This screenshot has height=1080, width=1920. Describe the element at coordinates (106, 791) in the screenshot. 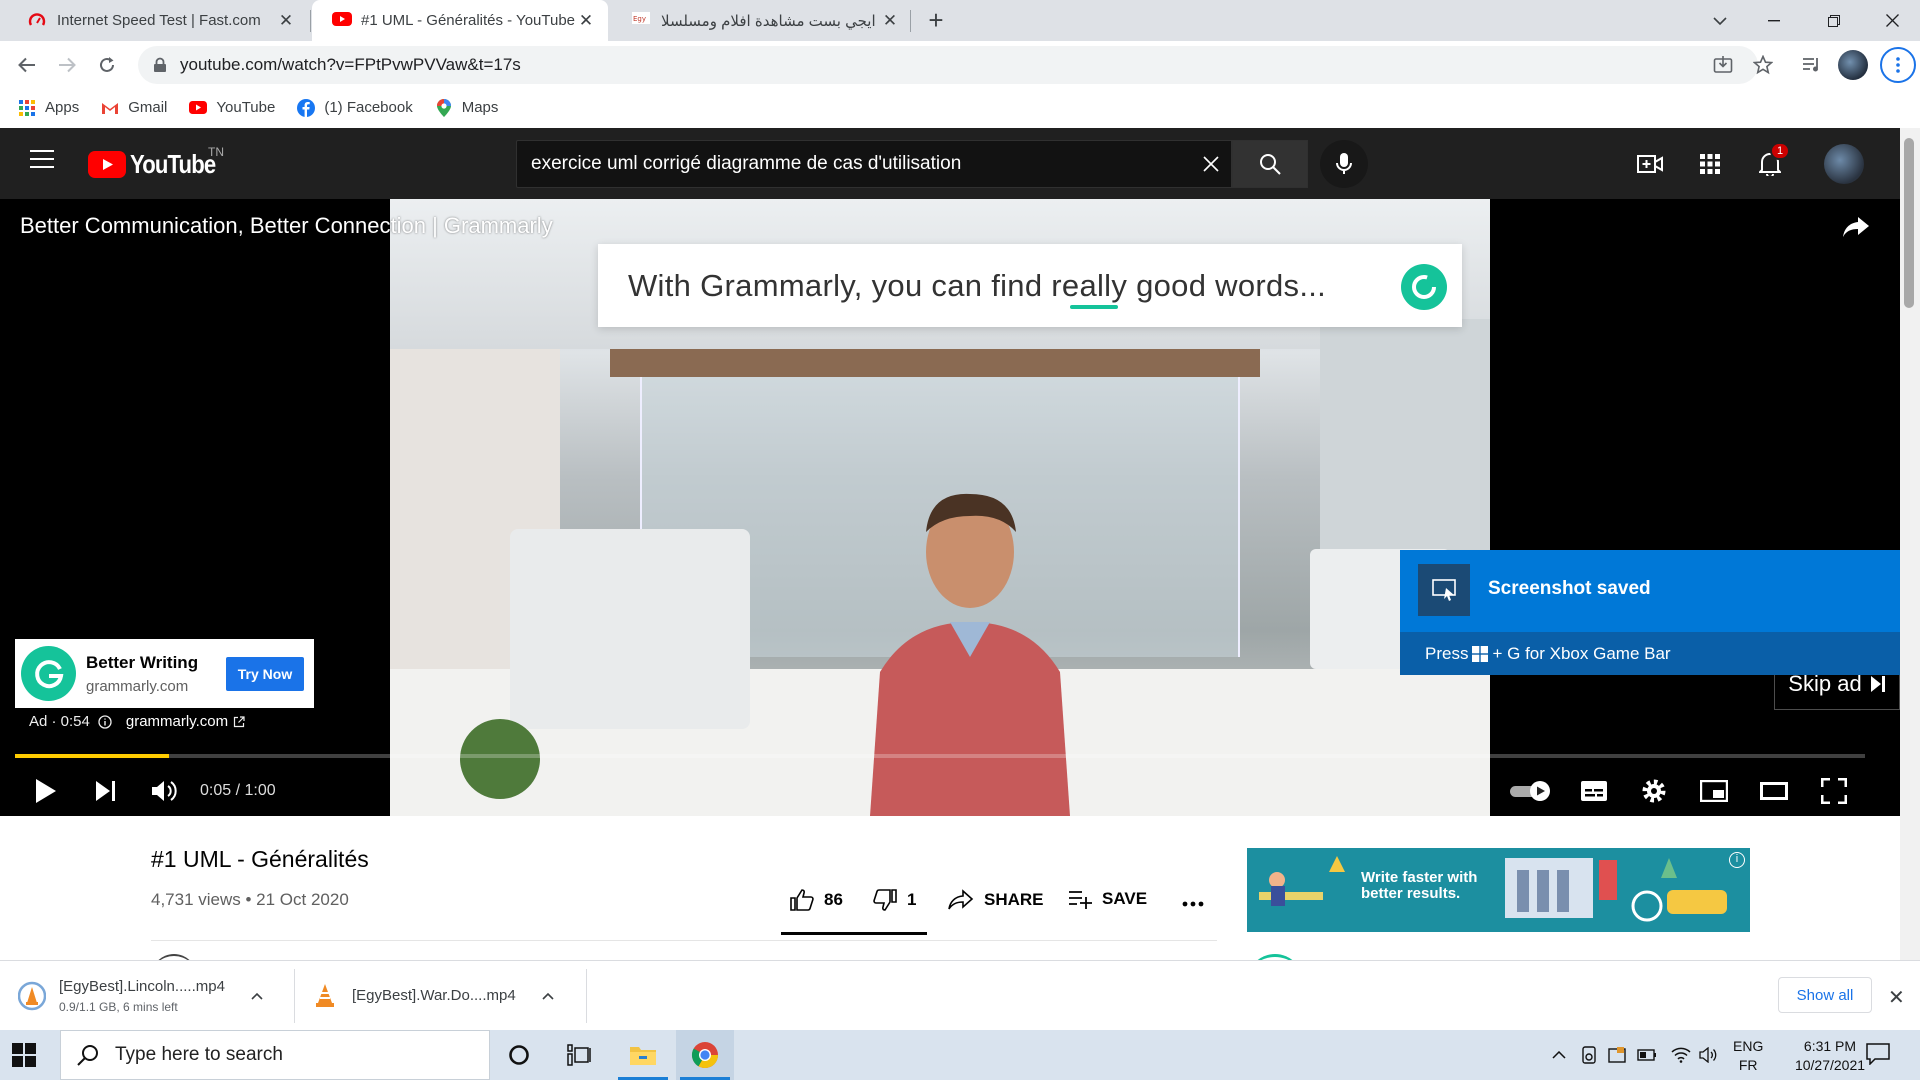

I see `next-button` at that location.